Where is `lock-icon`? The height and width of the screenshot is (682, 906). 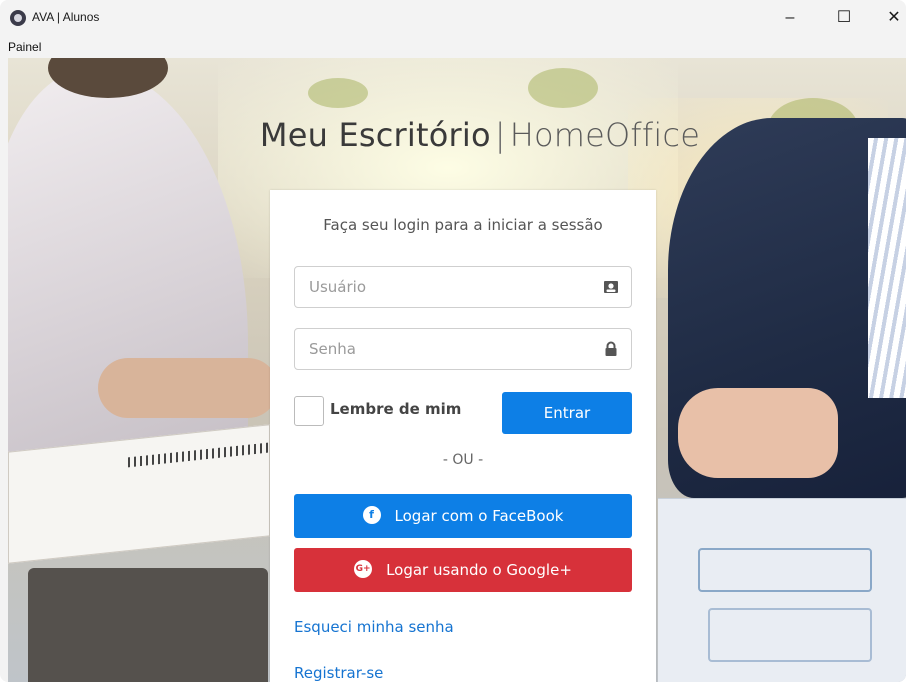
lock-icon is located at coordinates (611, 348).